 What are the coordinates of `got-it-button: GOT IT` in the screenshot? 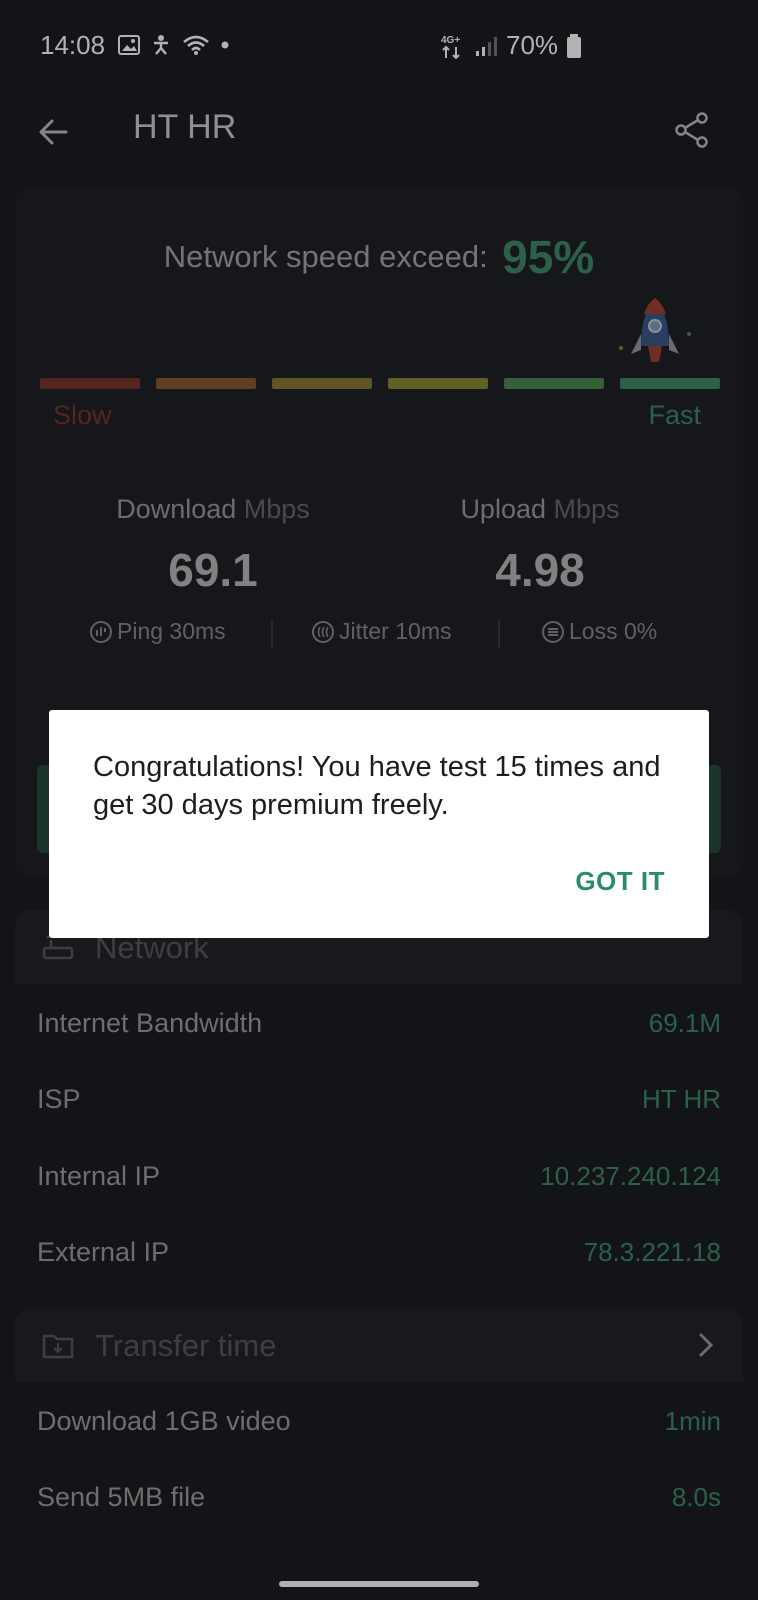 It's located at (620, 881).